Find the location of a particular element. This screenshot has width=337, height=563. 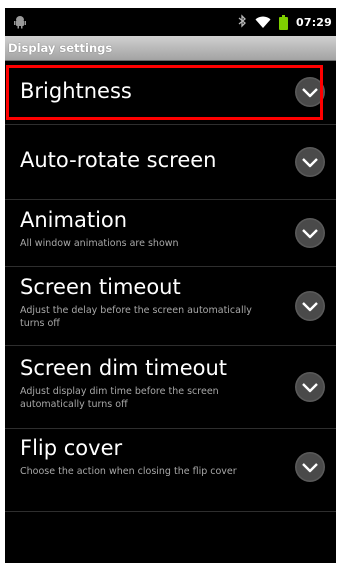

setting-brightness: Brightness is located at coordinates (170, 93).